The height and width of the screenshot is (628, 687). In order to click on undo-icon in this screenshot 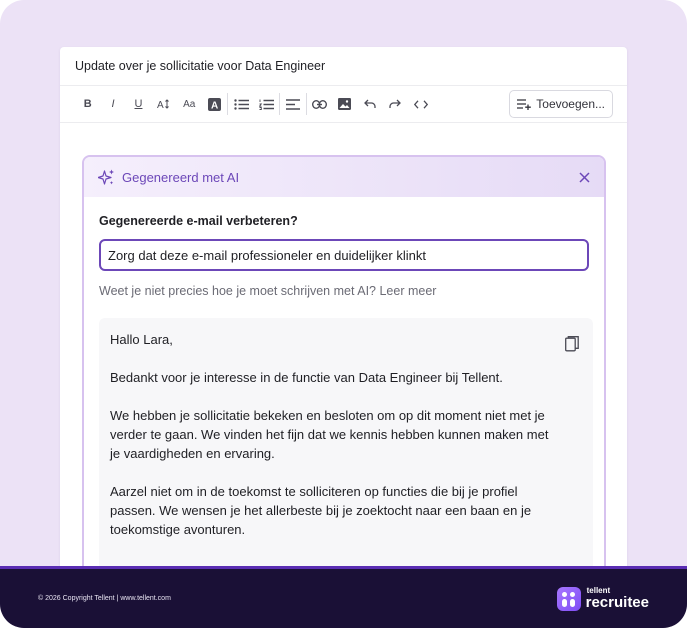, I will do `click(370, 103)`.